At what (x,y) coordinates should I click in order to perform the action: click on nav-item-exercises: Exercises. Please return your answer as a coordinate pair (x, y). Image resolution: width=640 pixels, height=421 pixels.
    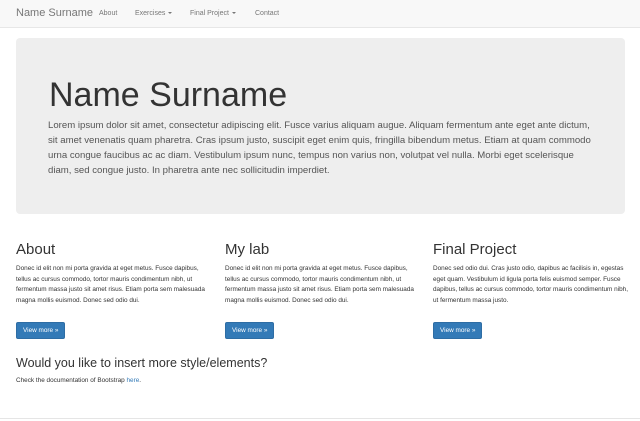
    Looking at the image, I should click on (154, 13).